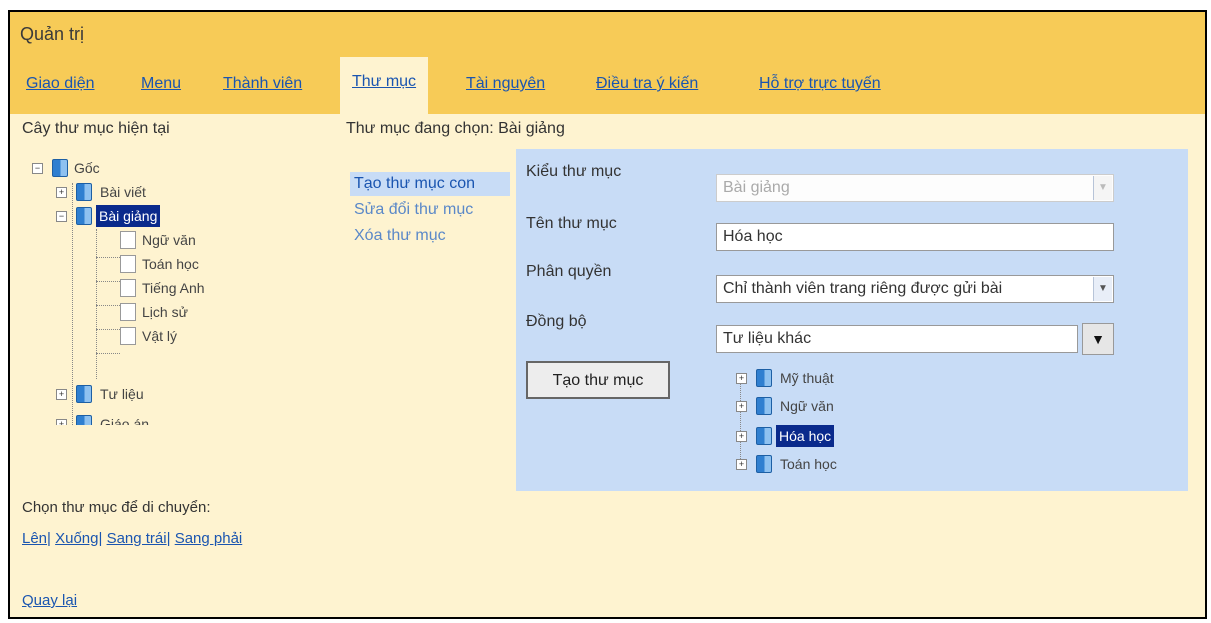 This screenshot has height=623, width=1211. I want to click on current-tree-title: Cây thư mục hiện tại, so click(96, 128).